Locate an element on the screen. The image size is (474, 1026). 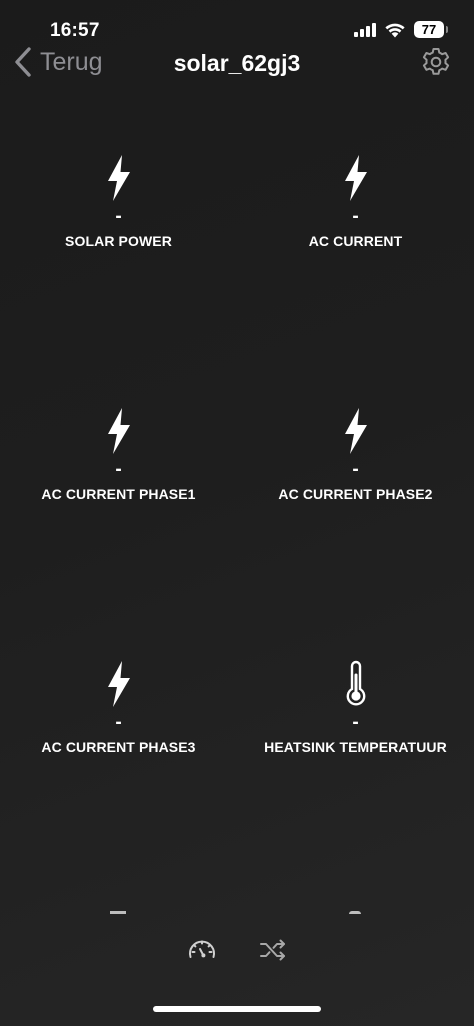
tile-label: AC CURRENT PHASE1 is located at coordinates (118, 494).